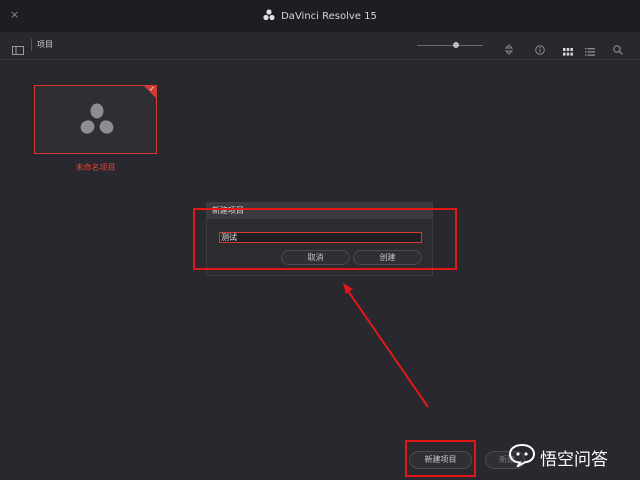  Describe the element at coordinates (522, 457) in the screenshot. I see `speech-bubble-icon` at that location.